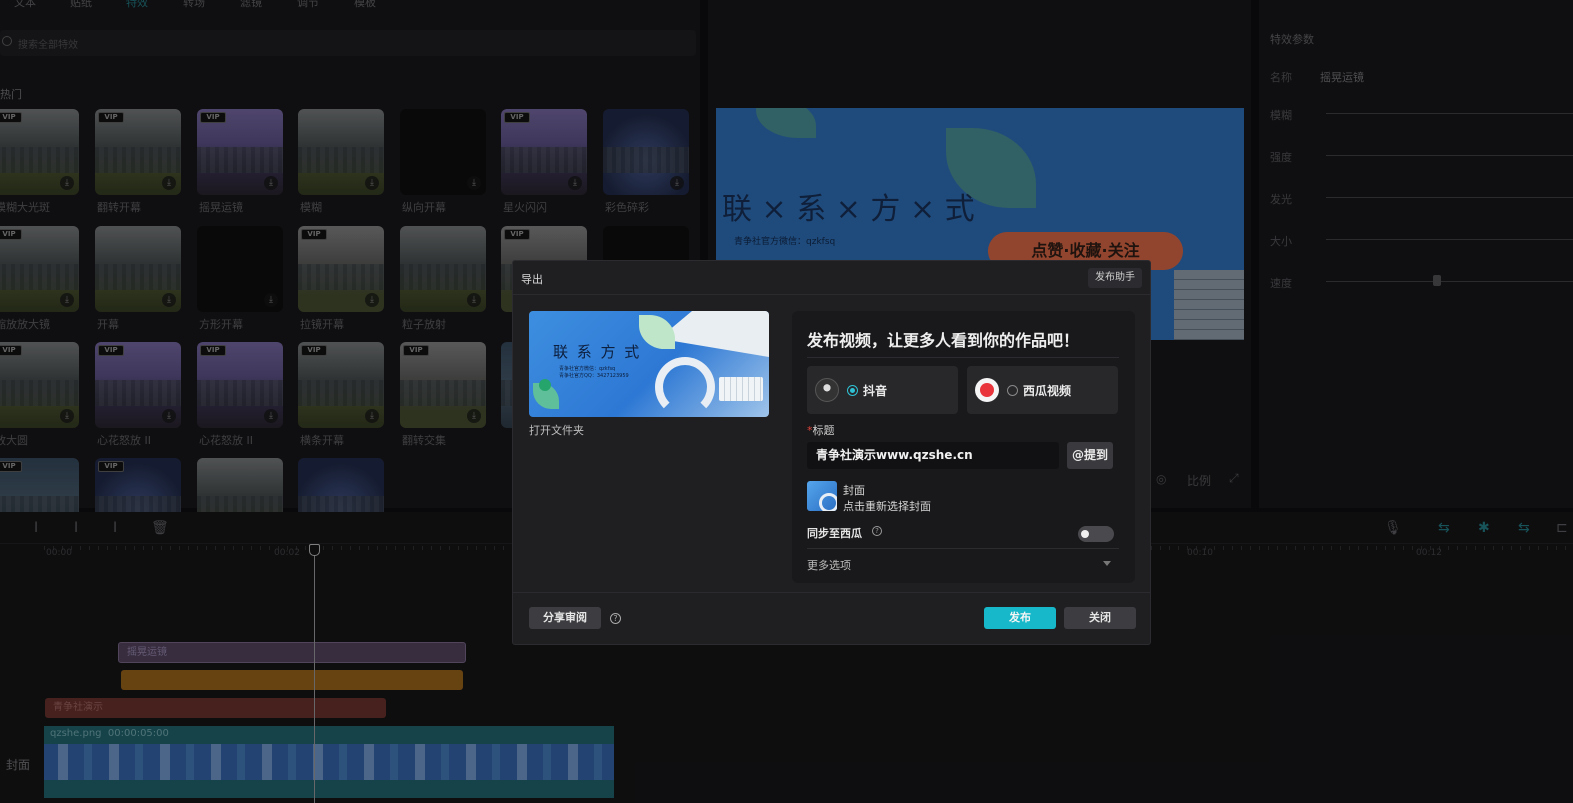  Describe the element at coordinates (1012, 390) in the screenshot. I see `xigua-radio` at that location.